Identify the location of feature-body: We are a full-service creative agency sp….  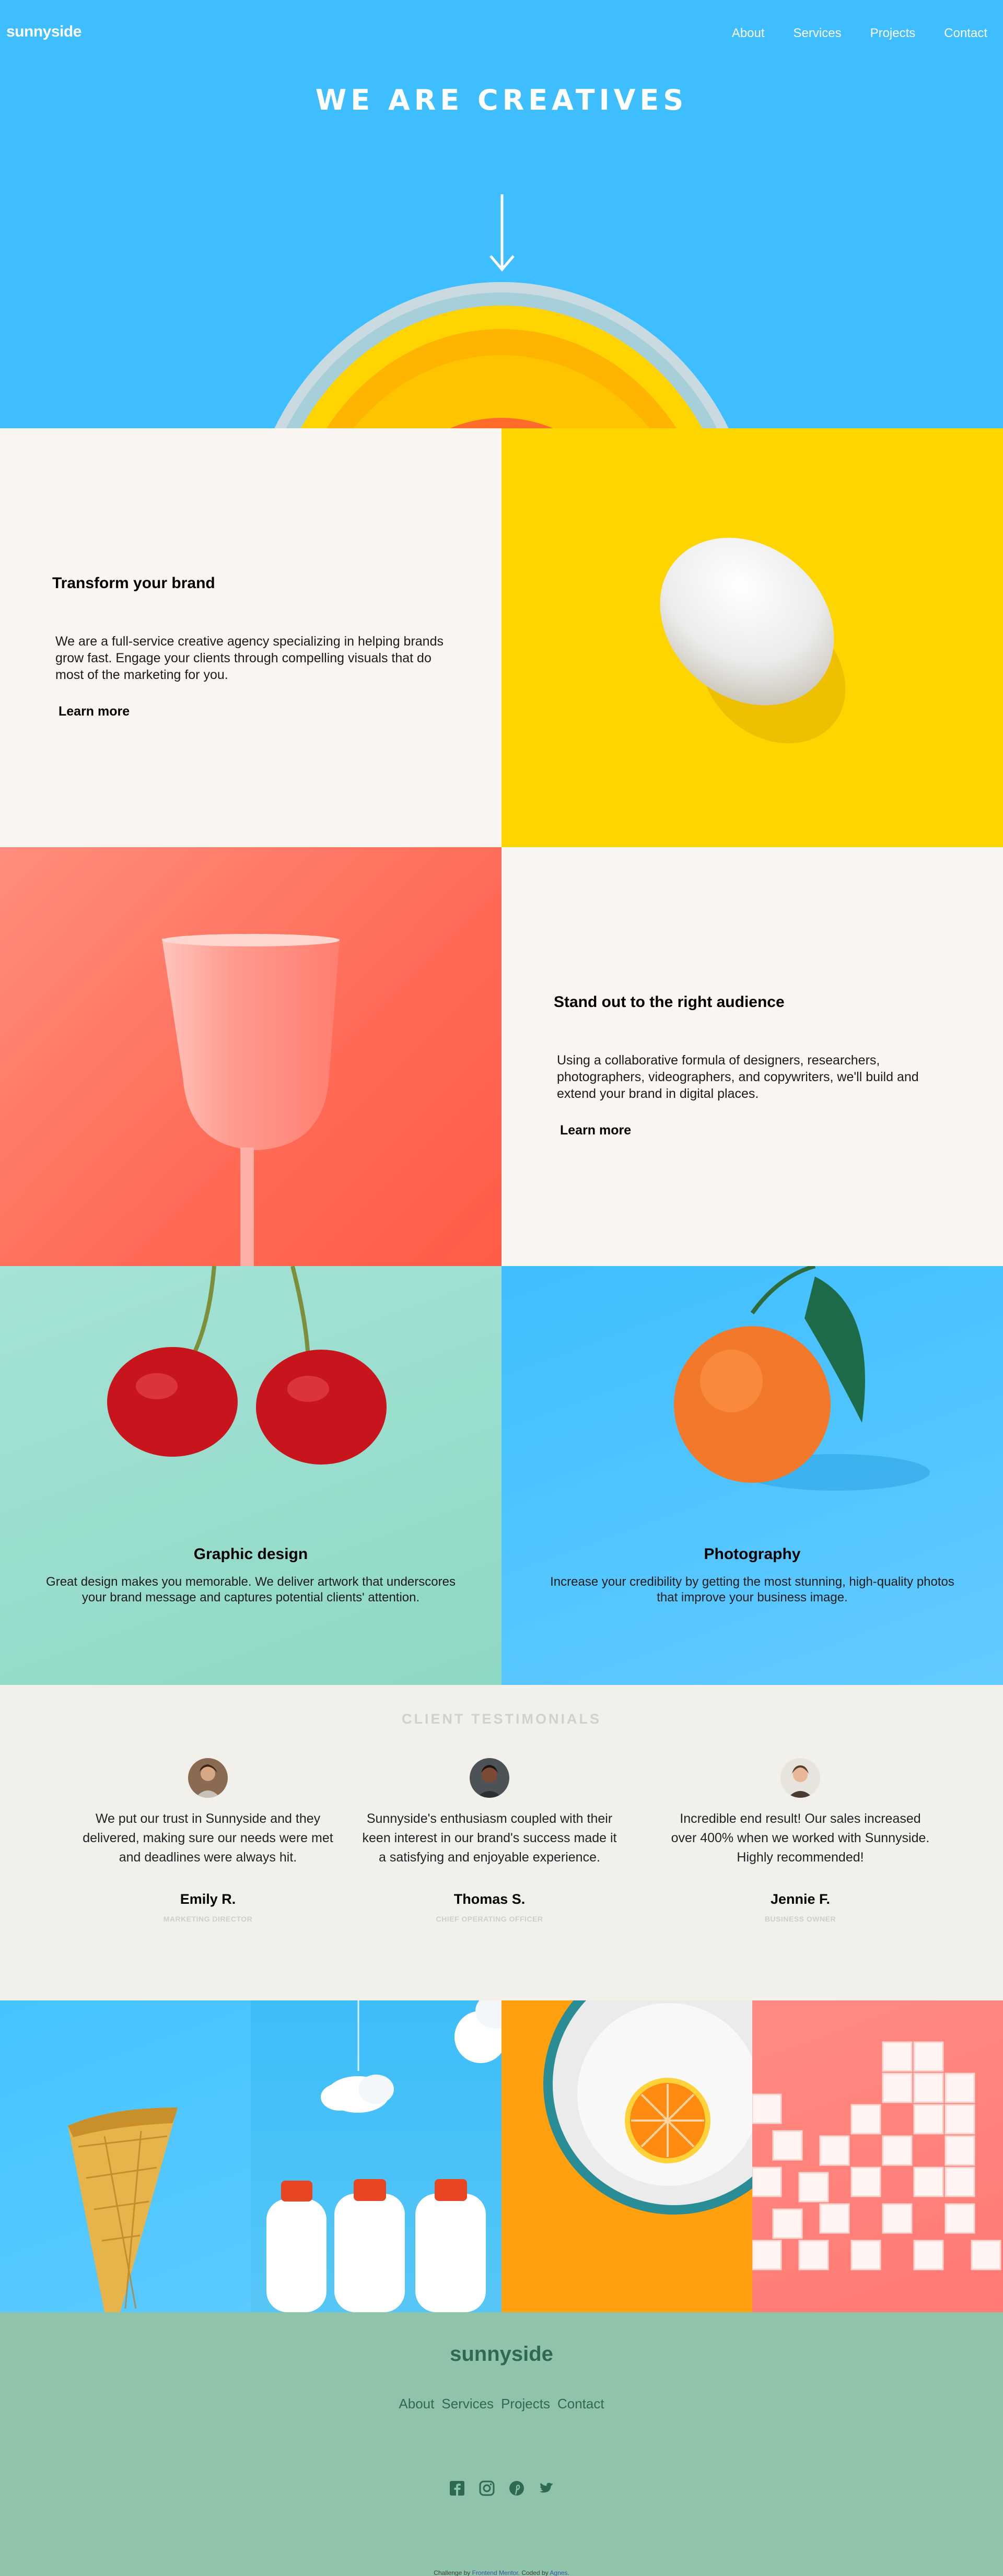
(249, 658).